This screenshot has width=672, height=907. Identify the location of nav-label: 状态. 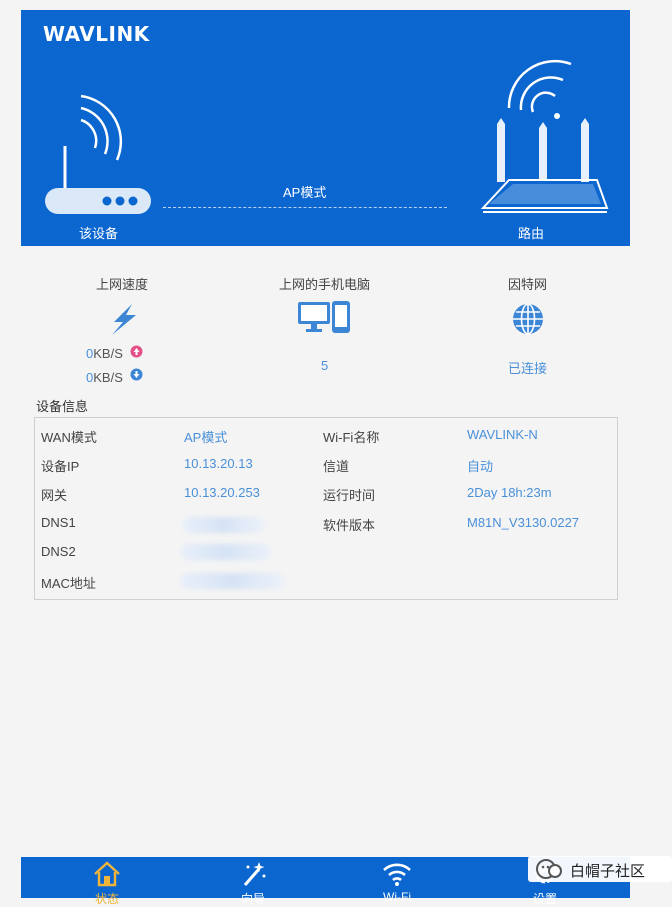
(106, 899).